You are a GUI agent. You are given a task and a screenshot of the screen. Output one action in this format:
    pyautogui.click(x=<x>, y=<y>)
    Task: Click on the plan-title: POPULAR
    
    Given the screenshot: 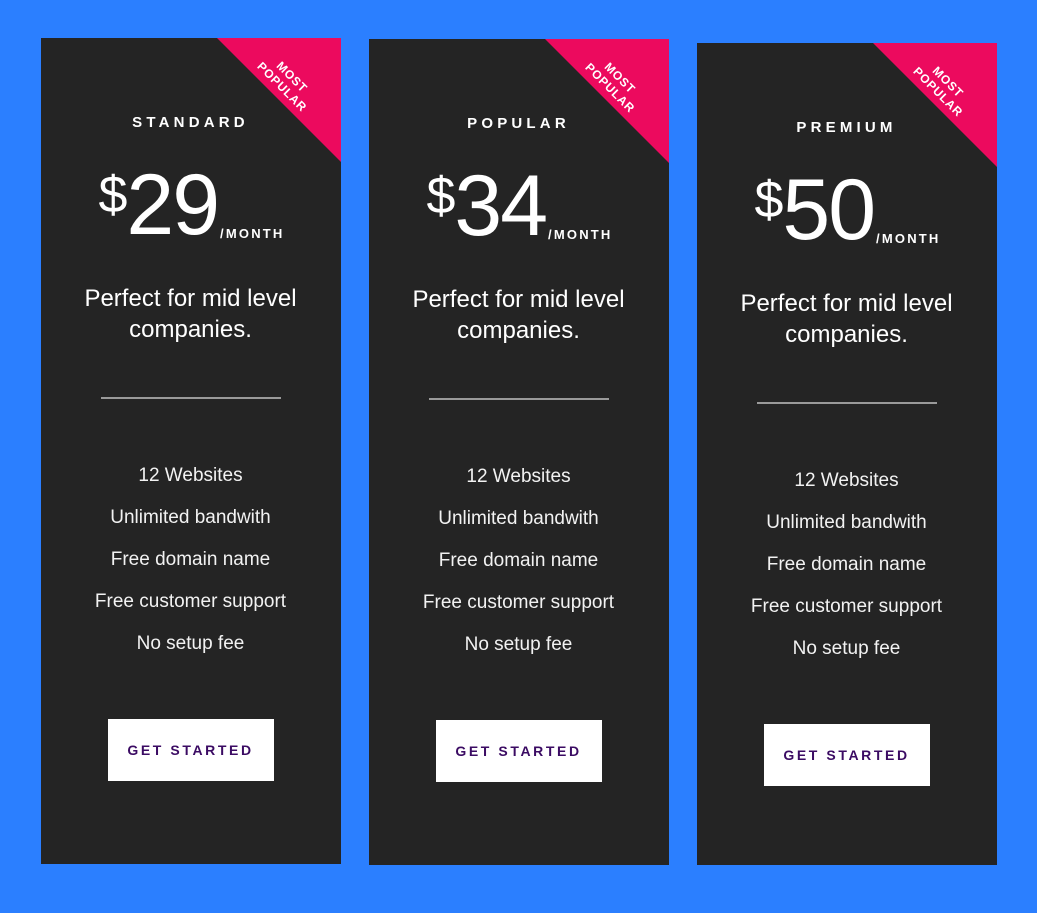 What is the action you would take?
    pyautogui.click(x=518, y=123)
    